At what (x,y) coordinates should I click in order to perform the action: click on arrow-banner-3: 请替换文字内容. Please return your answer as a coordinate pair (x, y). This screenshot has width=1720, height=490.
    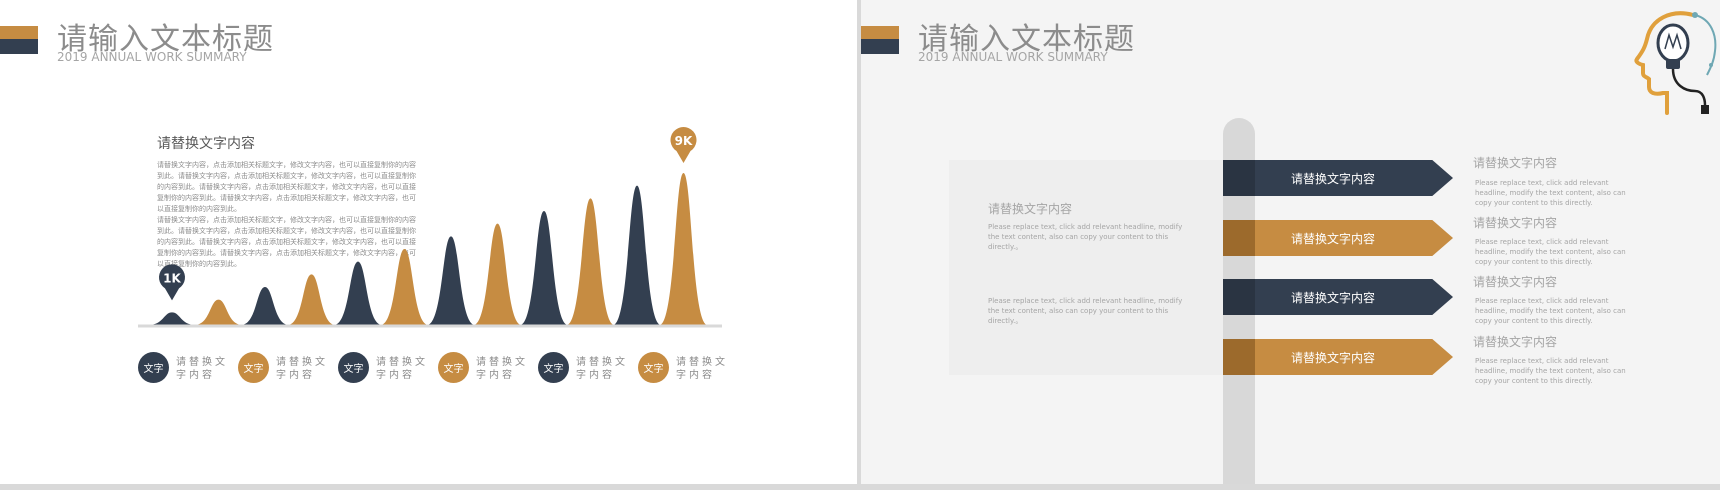
    Looking at the image, I should click on (1338, 297).